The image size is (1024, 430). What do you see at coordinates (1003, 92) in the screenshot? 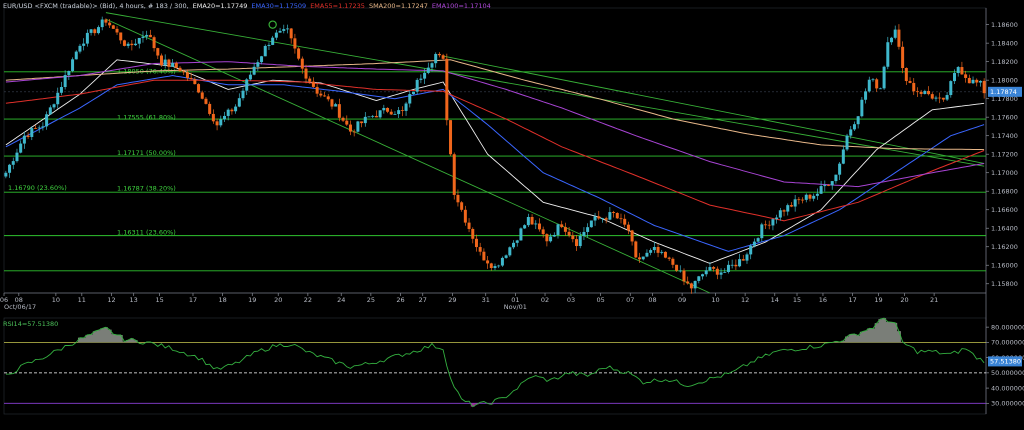
I see `current-price-label: 1.17874` at bounding box center [1003, 92].